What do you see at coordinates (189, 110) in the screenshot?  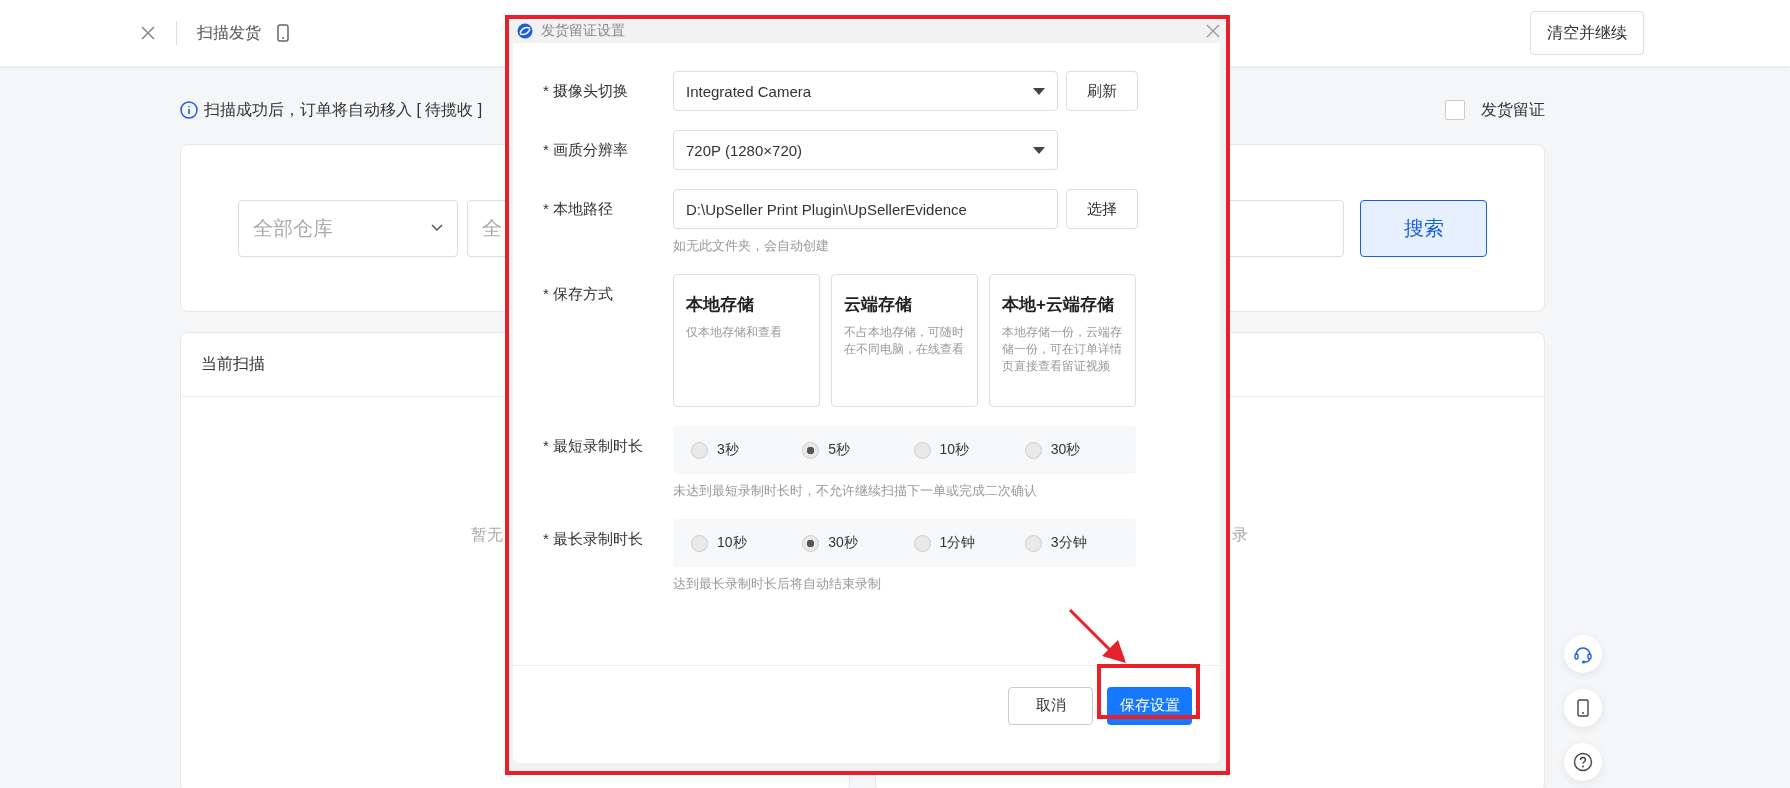 I see `info-icon` at bounding box center [189, 110].